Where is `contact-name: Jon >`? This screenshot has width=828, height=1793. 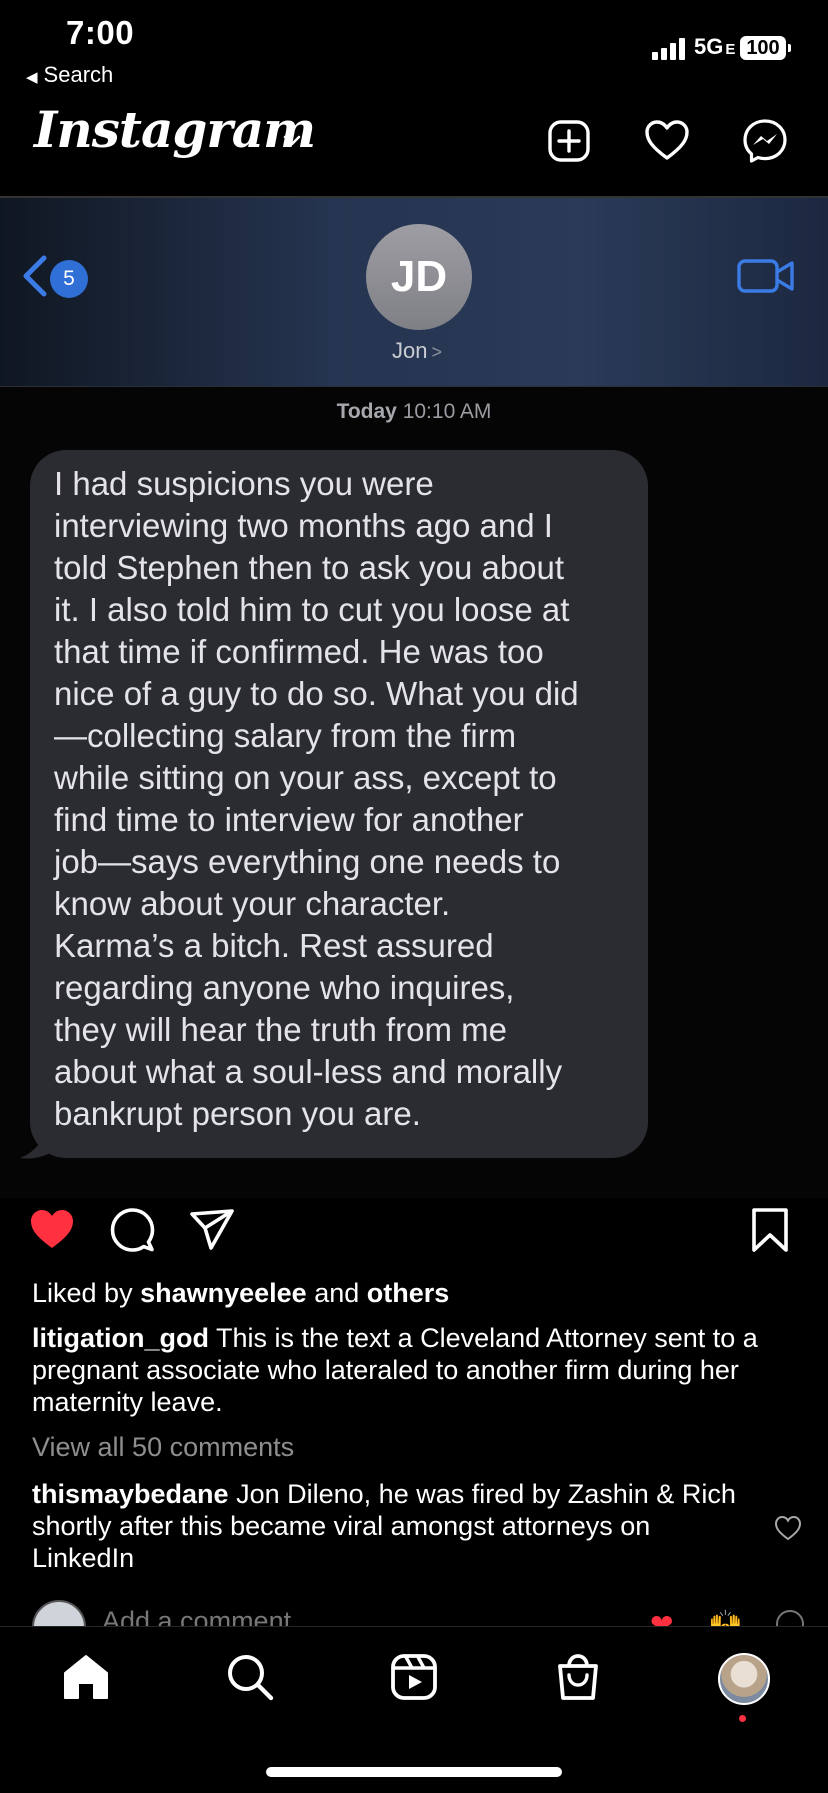 contact-name: Jon > is located at coordinates (417, 350).